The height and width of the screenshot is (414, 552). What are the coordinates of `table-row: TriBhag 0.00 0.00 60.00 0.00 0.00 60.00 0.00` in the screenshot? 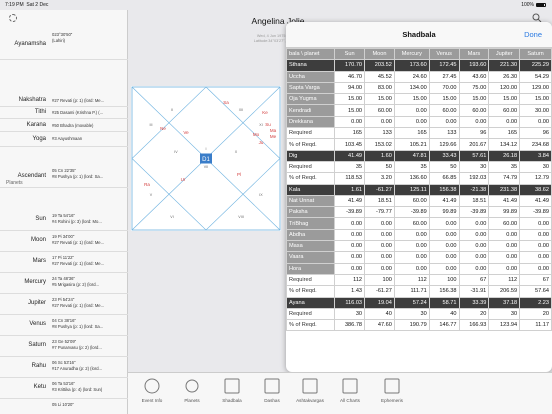 It's located at (419, 223).